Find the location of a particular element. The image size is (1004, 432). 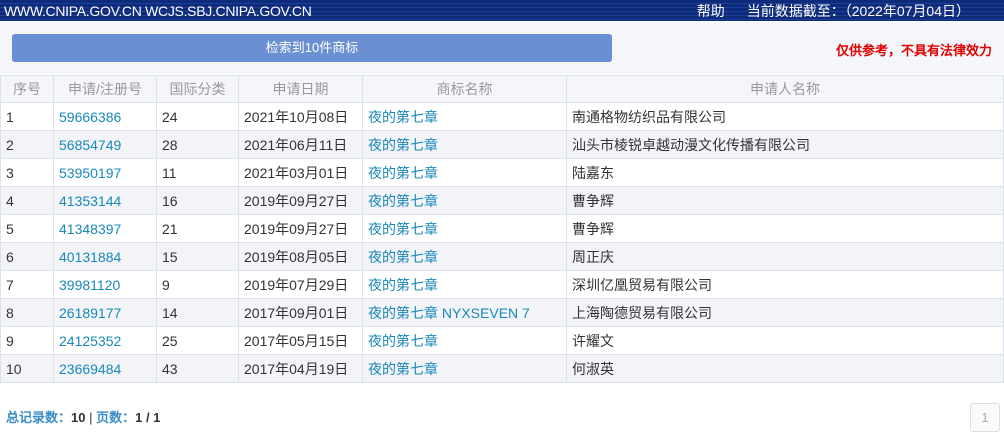

application-number-link: 39981120 is located at coordinates (105, 284).